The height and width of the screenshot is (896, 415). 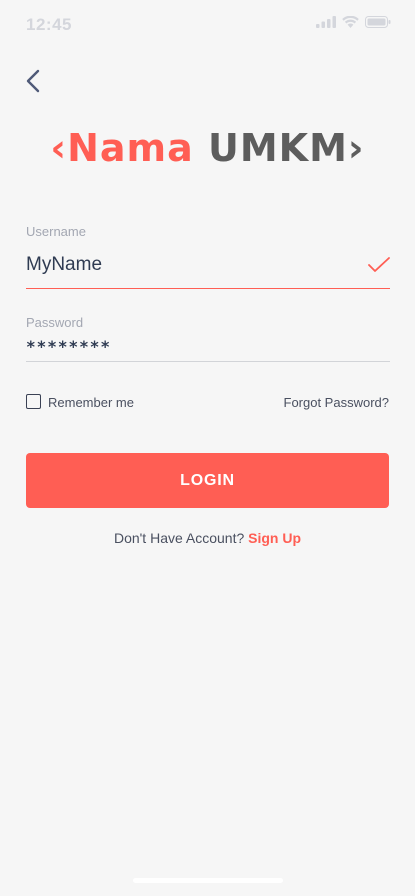 I want to click on logo-name: Nama, so click(x=130, y=148).